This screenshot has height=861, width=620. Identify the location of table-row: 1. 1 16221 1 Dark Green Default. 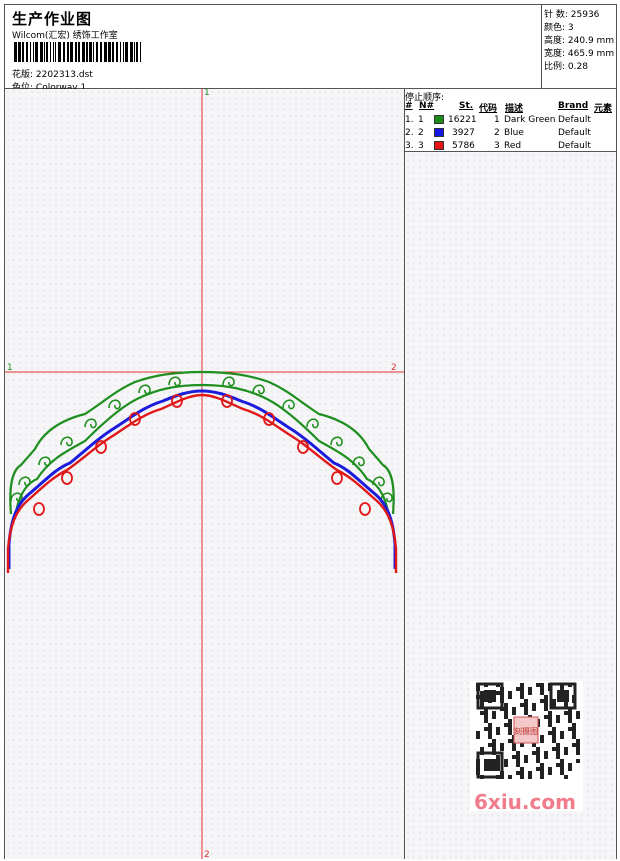
(498, 120).